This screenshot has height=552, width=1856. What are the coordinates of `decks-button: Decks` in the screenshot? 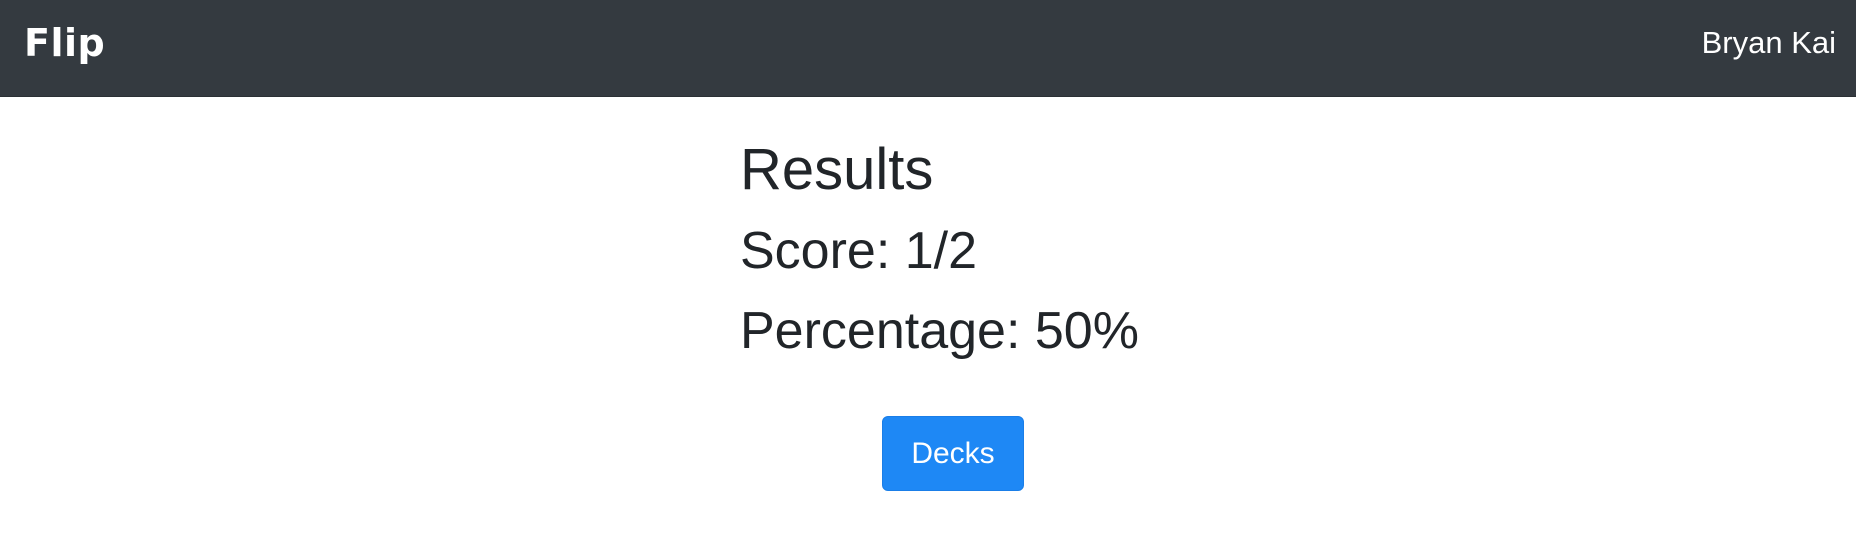 It's located at (953, 453).